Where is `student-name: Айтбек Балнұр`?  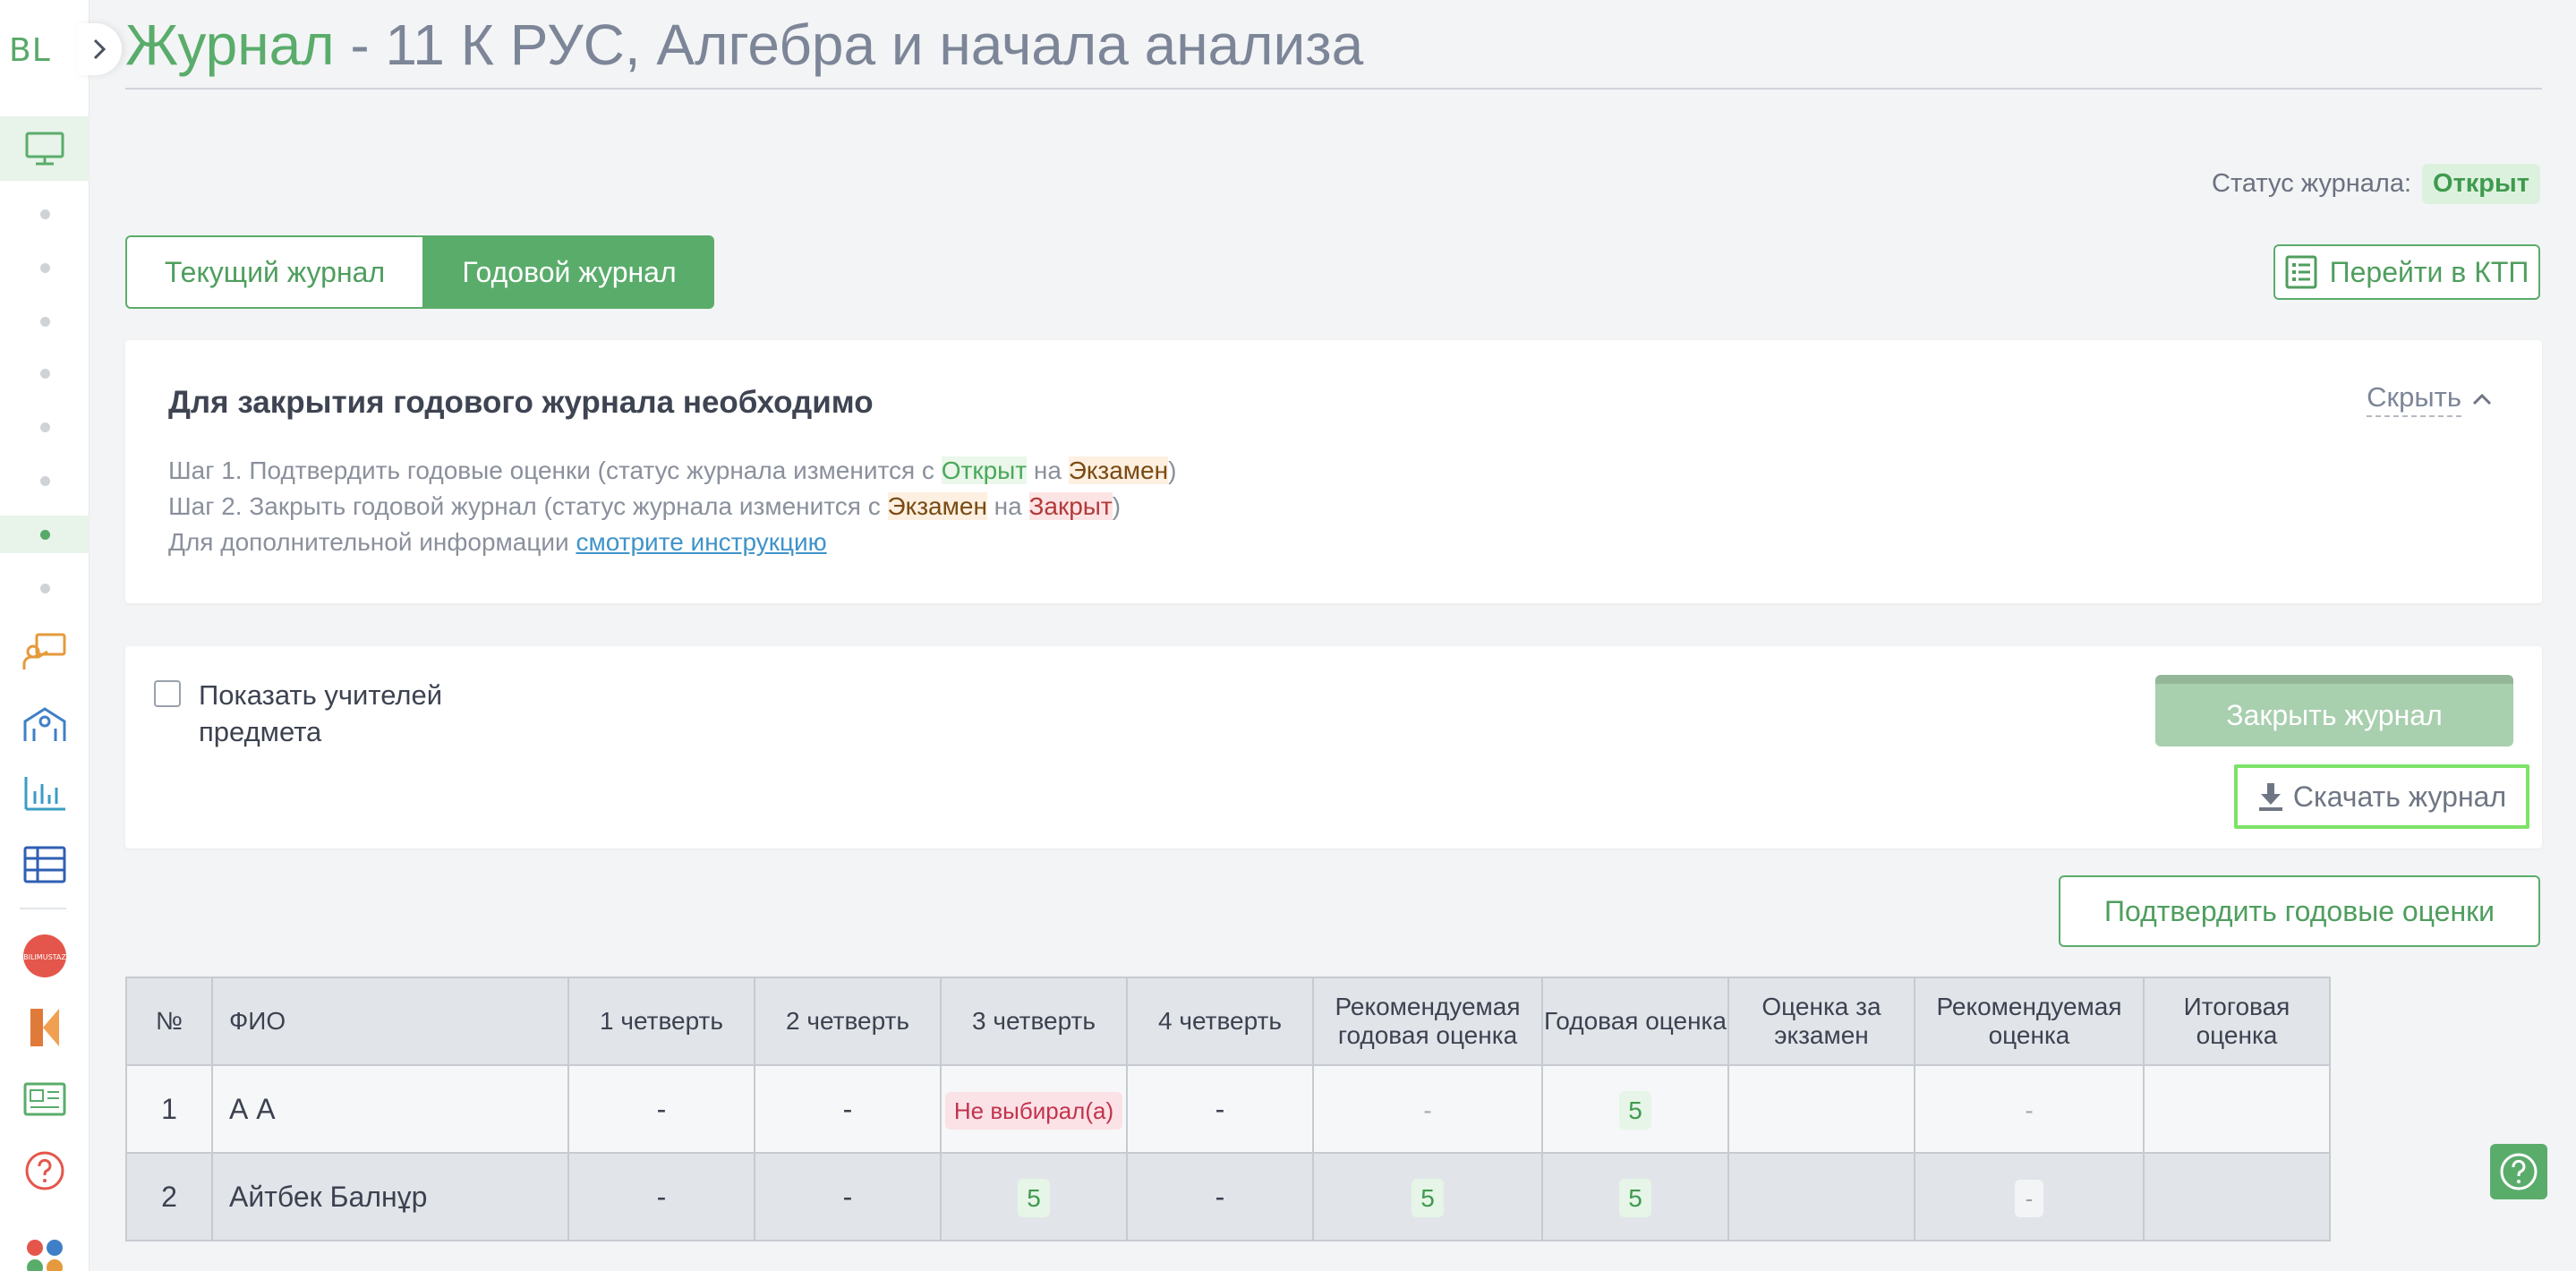 student-name: Айтбек Балнұр is located at coordinates (390, 1196).